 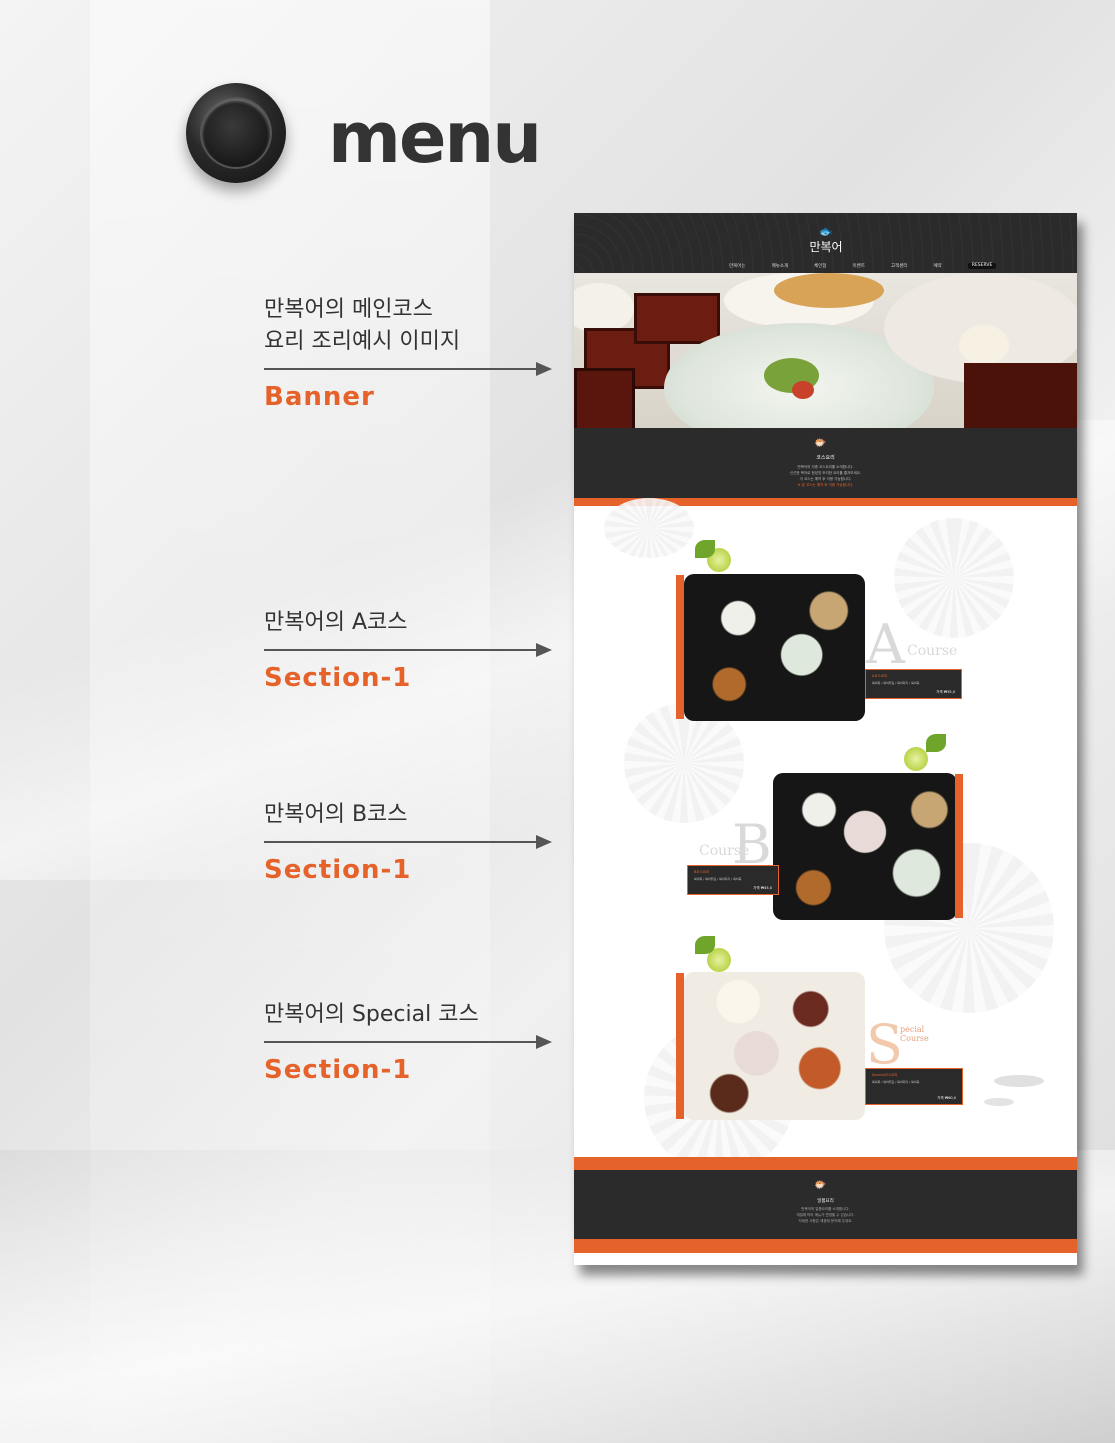 I want to click on section-b-info: 복어회 / 복어튀김 / 복어지리 / 복어죽, so click(x=718, y=879).